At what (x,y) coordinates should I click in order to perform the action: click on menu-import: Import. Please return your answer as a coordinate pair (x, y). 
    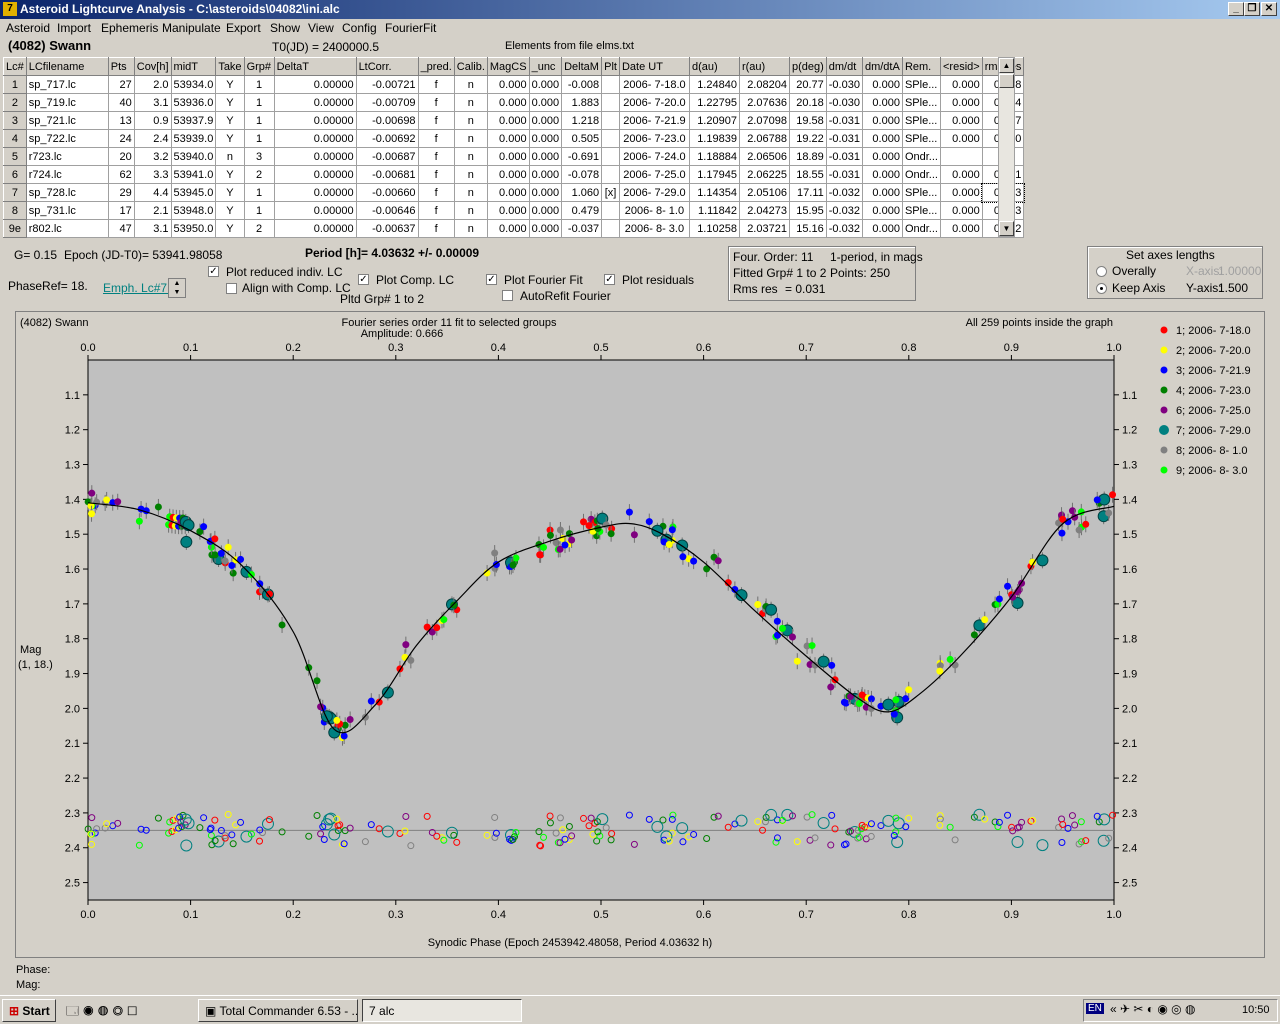
    Looking at the image, I should click on (74, 28).